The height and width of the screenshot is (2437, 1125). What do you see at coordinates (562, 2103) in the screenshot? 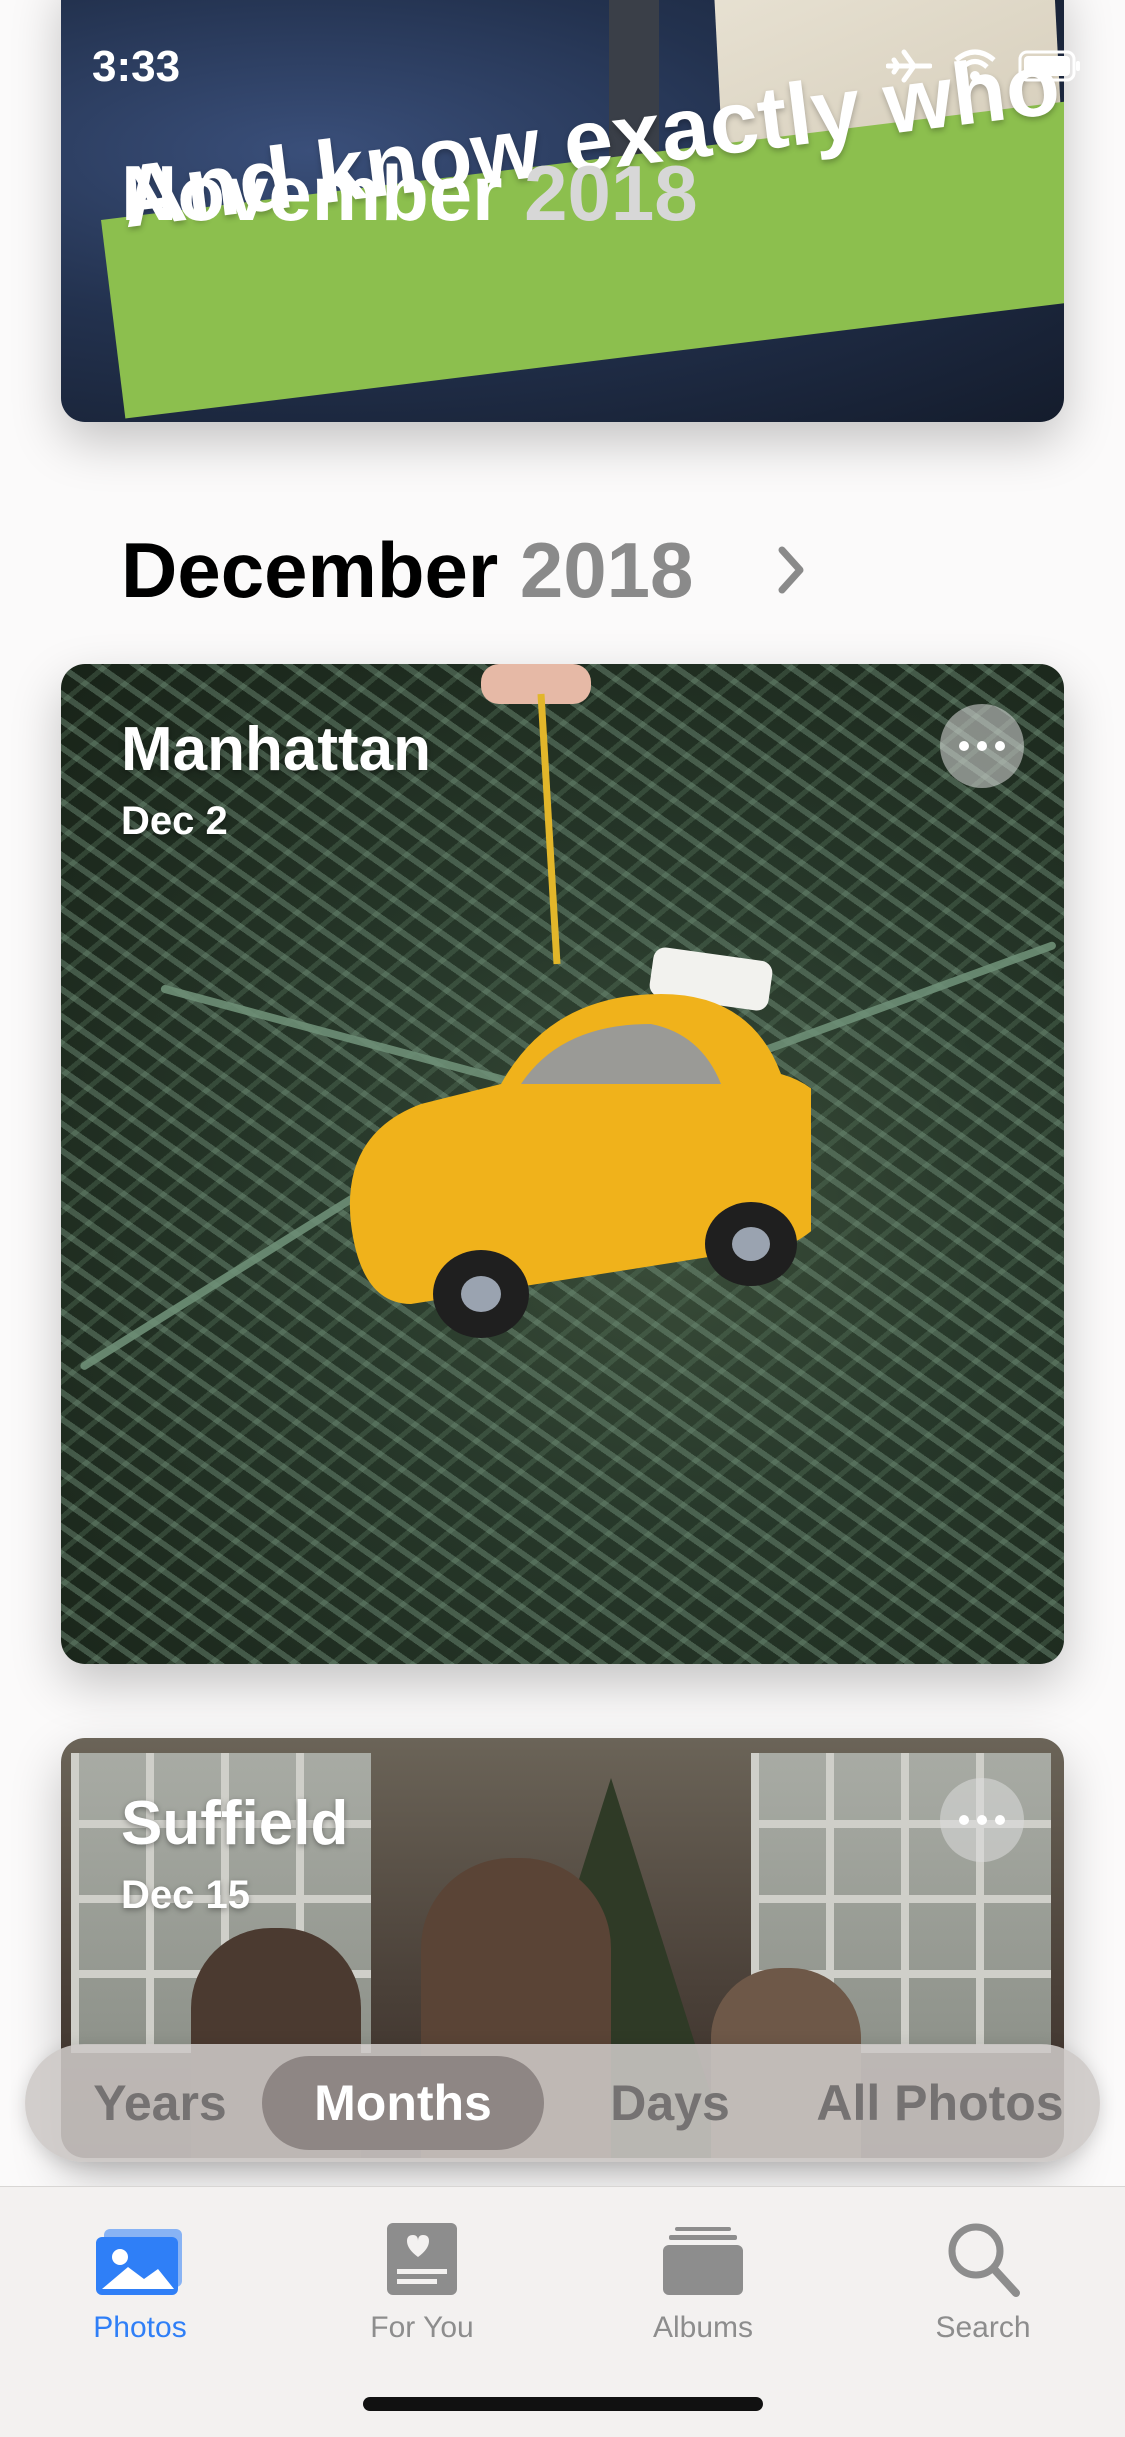
I see `view-segment-control: Years Months Days All Photos` at bounding box center [562, 2103].